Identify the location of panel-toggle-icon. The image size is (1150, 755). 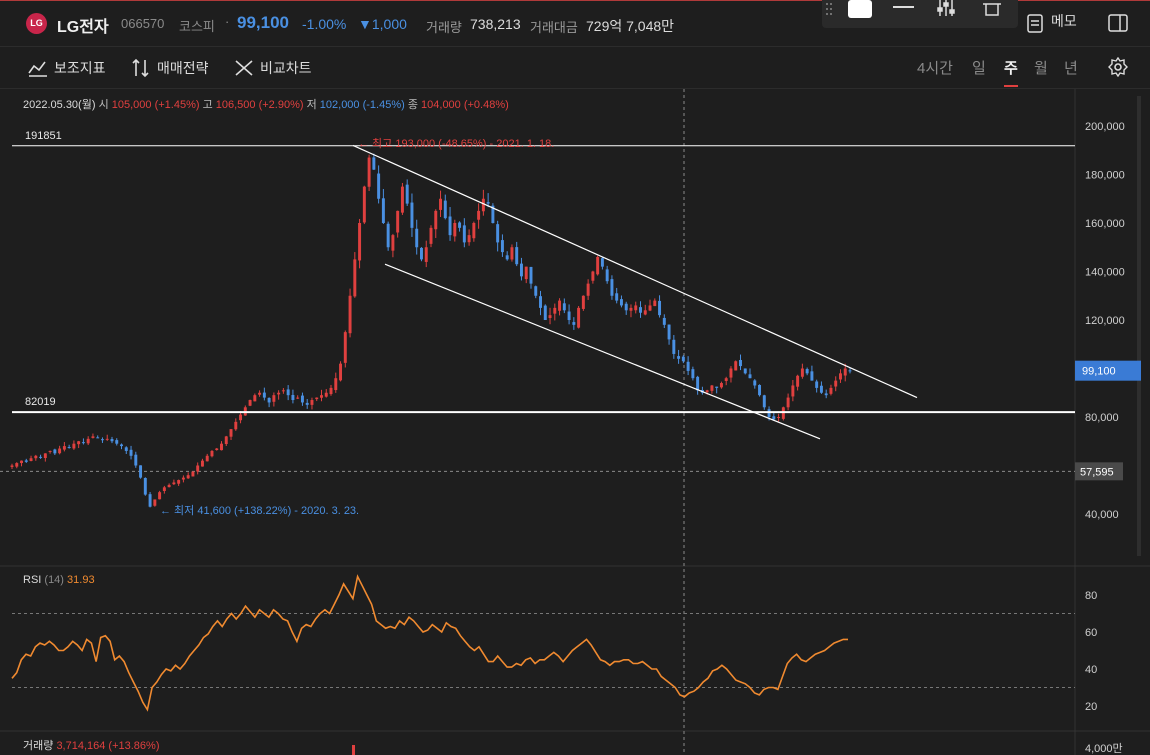
(1118, 23).